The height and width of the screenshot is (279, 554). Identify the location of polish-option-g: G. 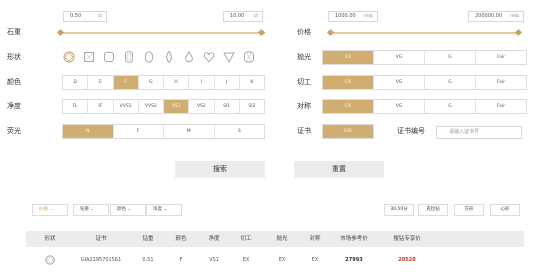
(450, 57).